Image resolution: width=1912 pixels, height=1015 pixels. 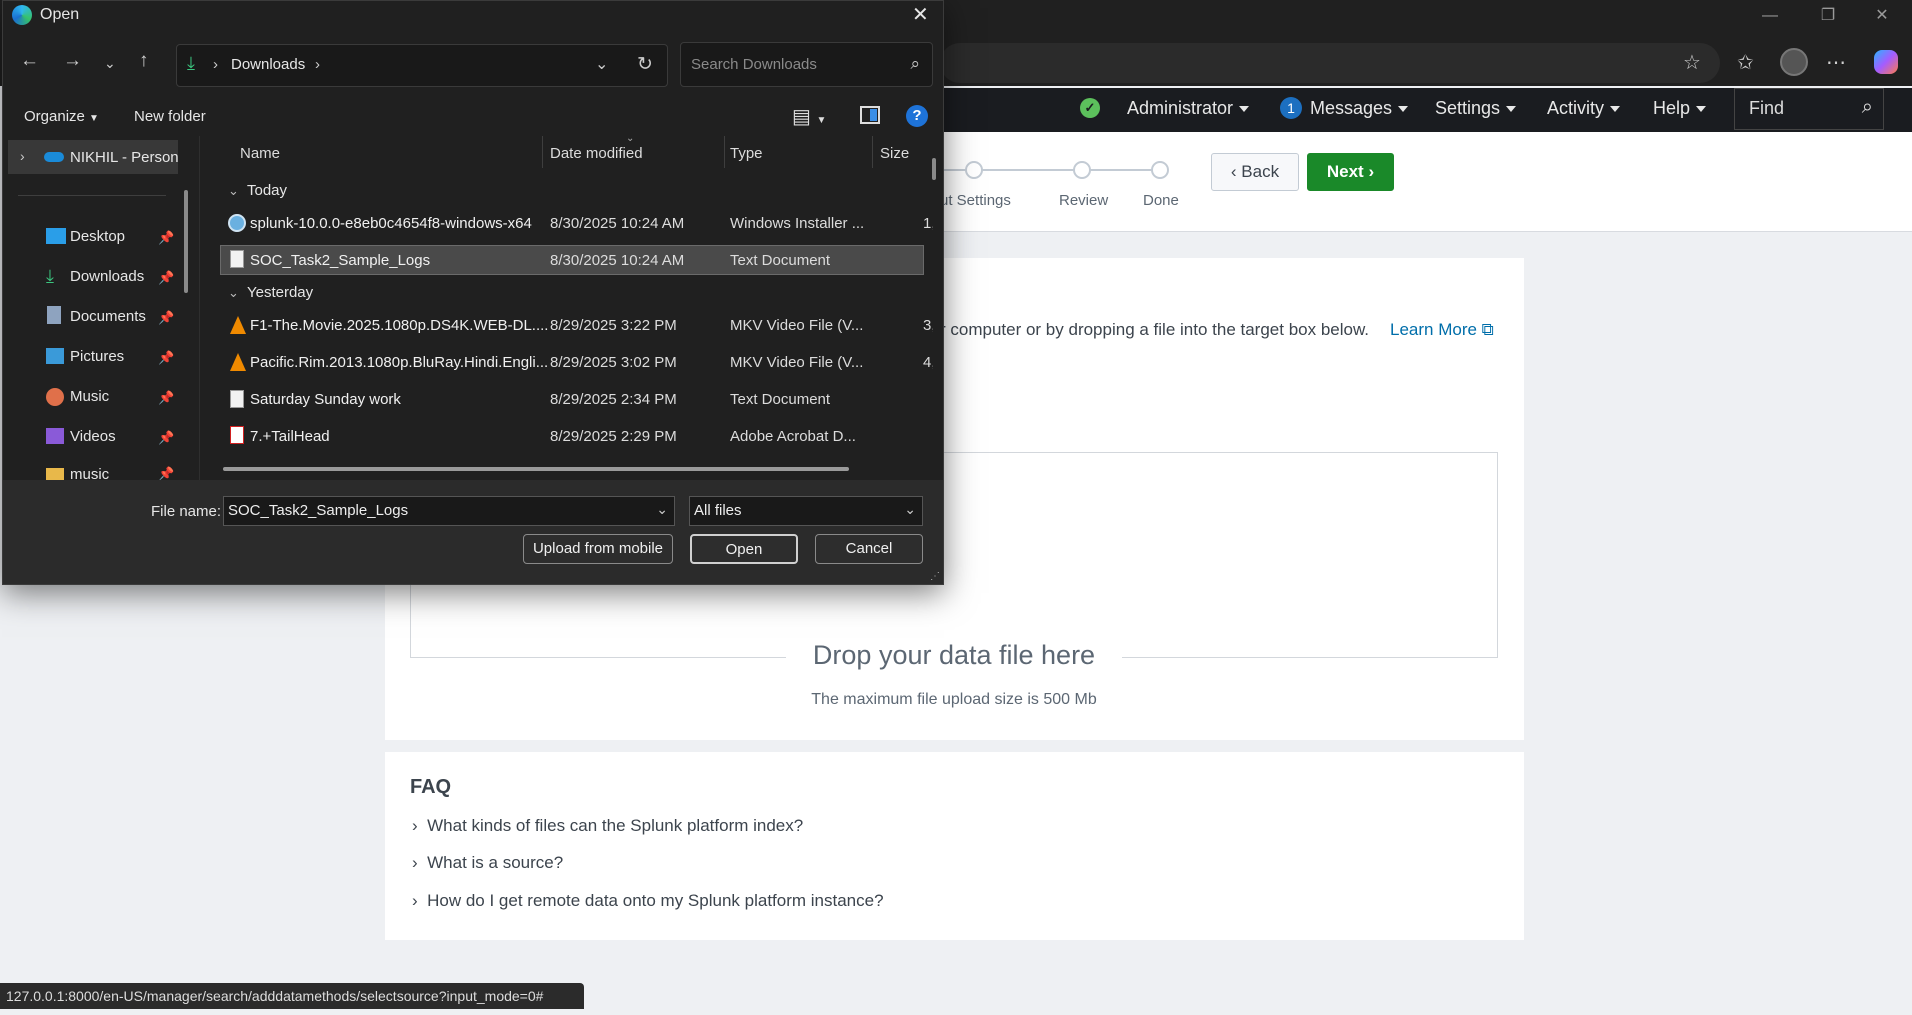 I want to click on profile-avatar, so click(x=1794, y=62).